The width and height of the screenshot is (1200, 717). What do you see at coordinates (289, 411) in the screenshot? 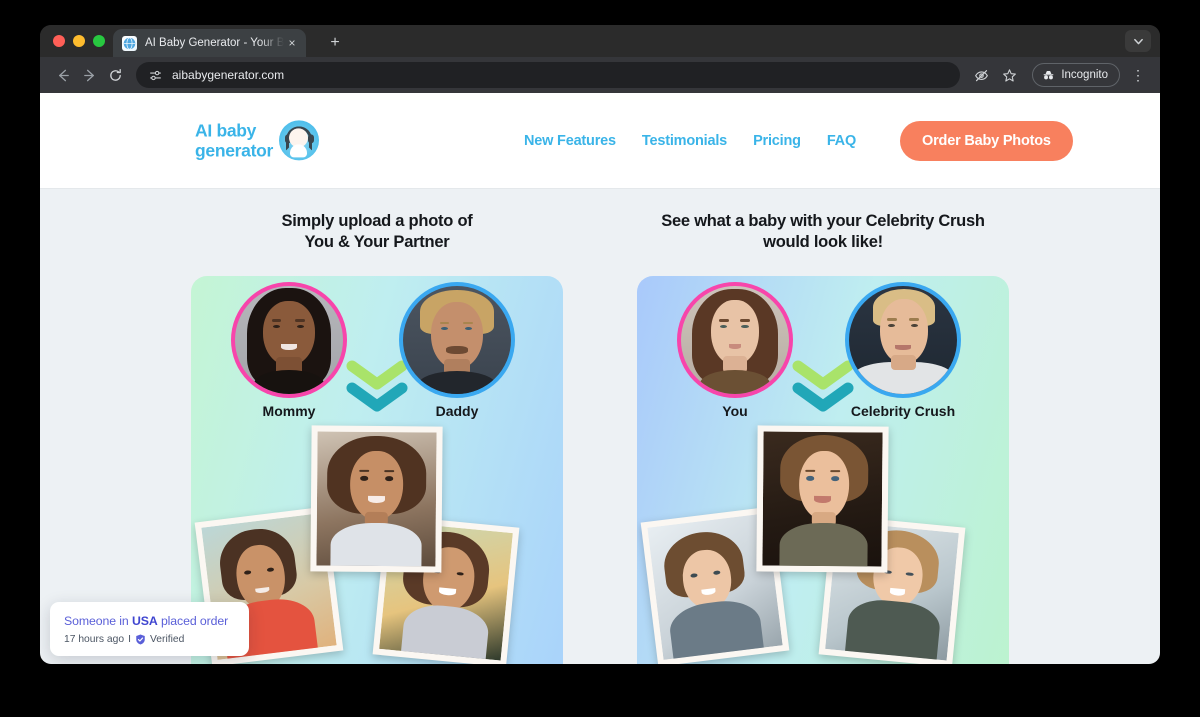
I see `parent-label-mommy: Mommy` at bounding box center [289, 411].